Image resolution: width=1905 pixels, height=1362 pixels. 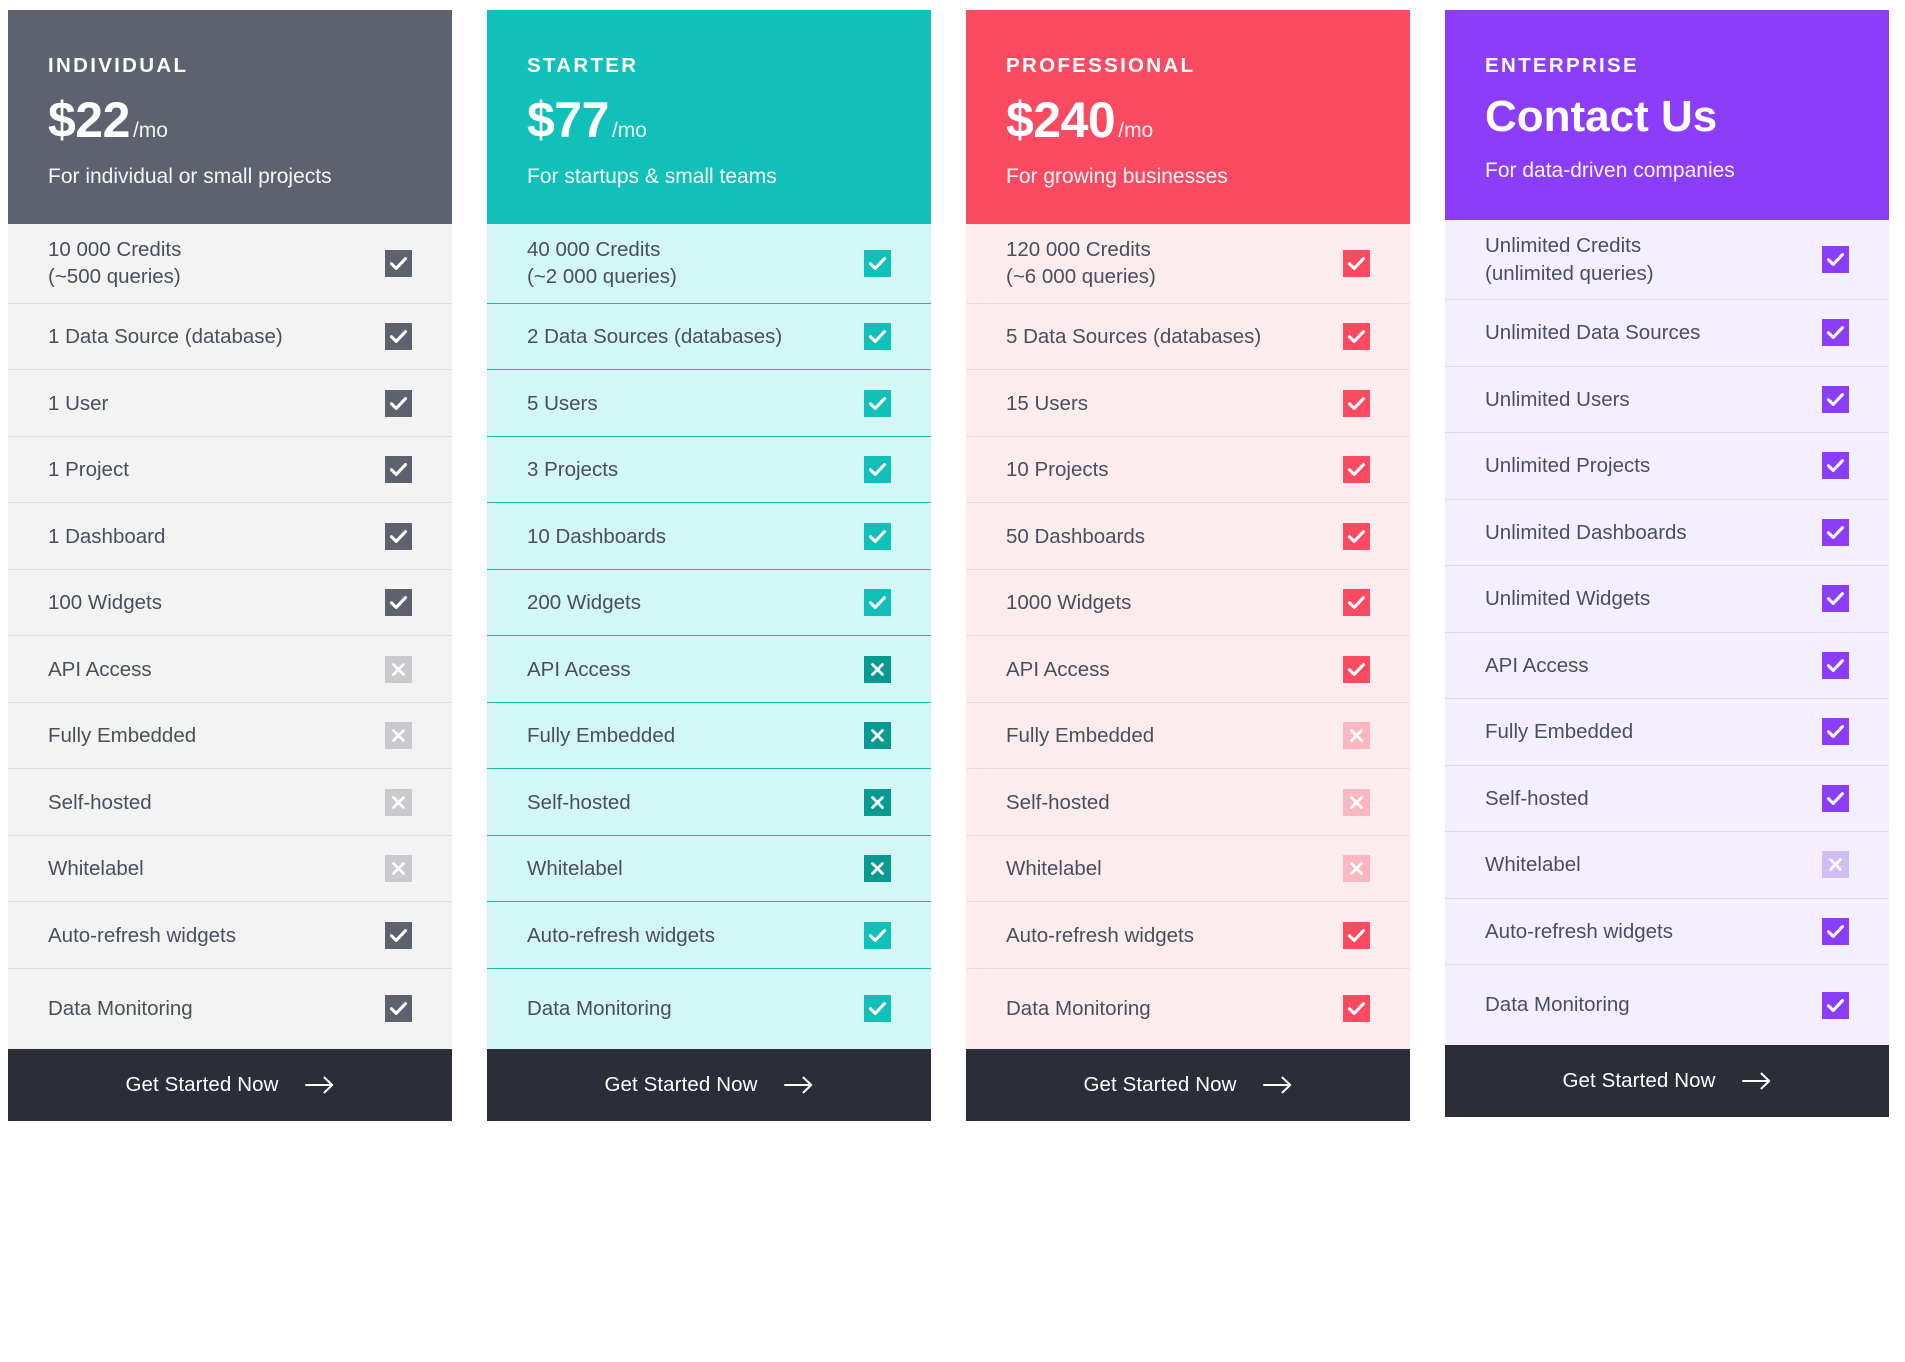 I want to click on feature-label: Unlimited Credits (unlimited queries), so click(x=1569, y=259).